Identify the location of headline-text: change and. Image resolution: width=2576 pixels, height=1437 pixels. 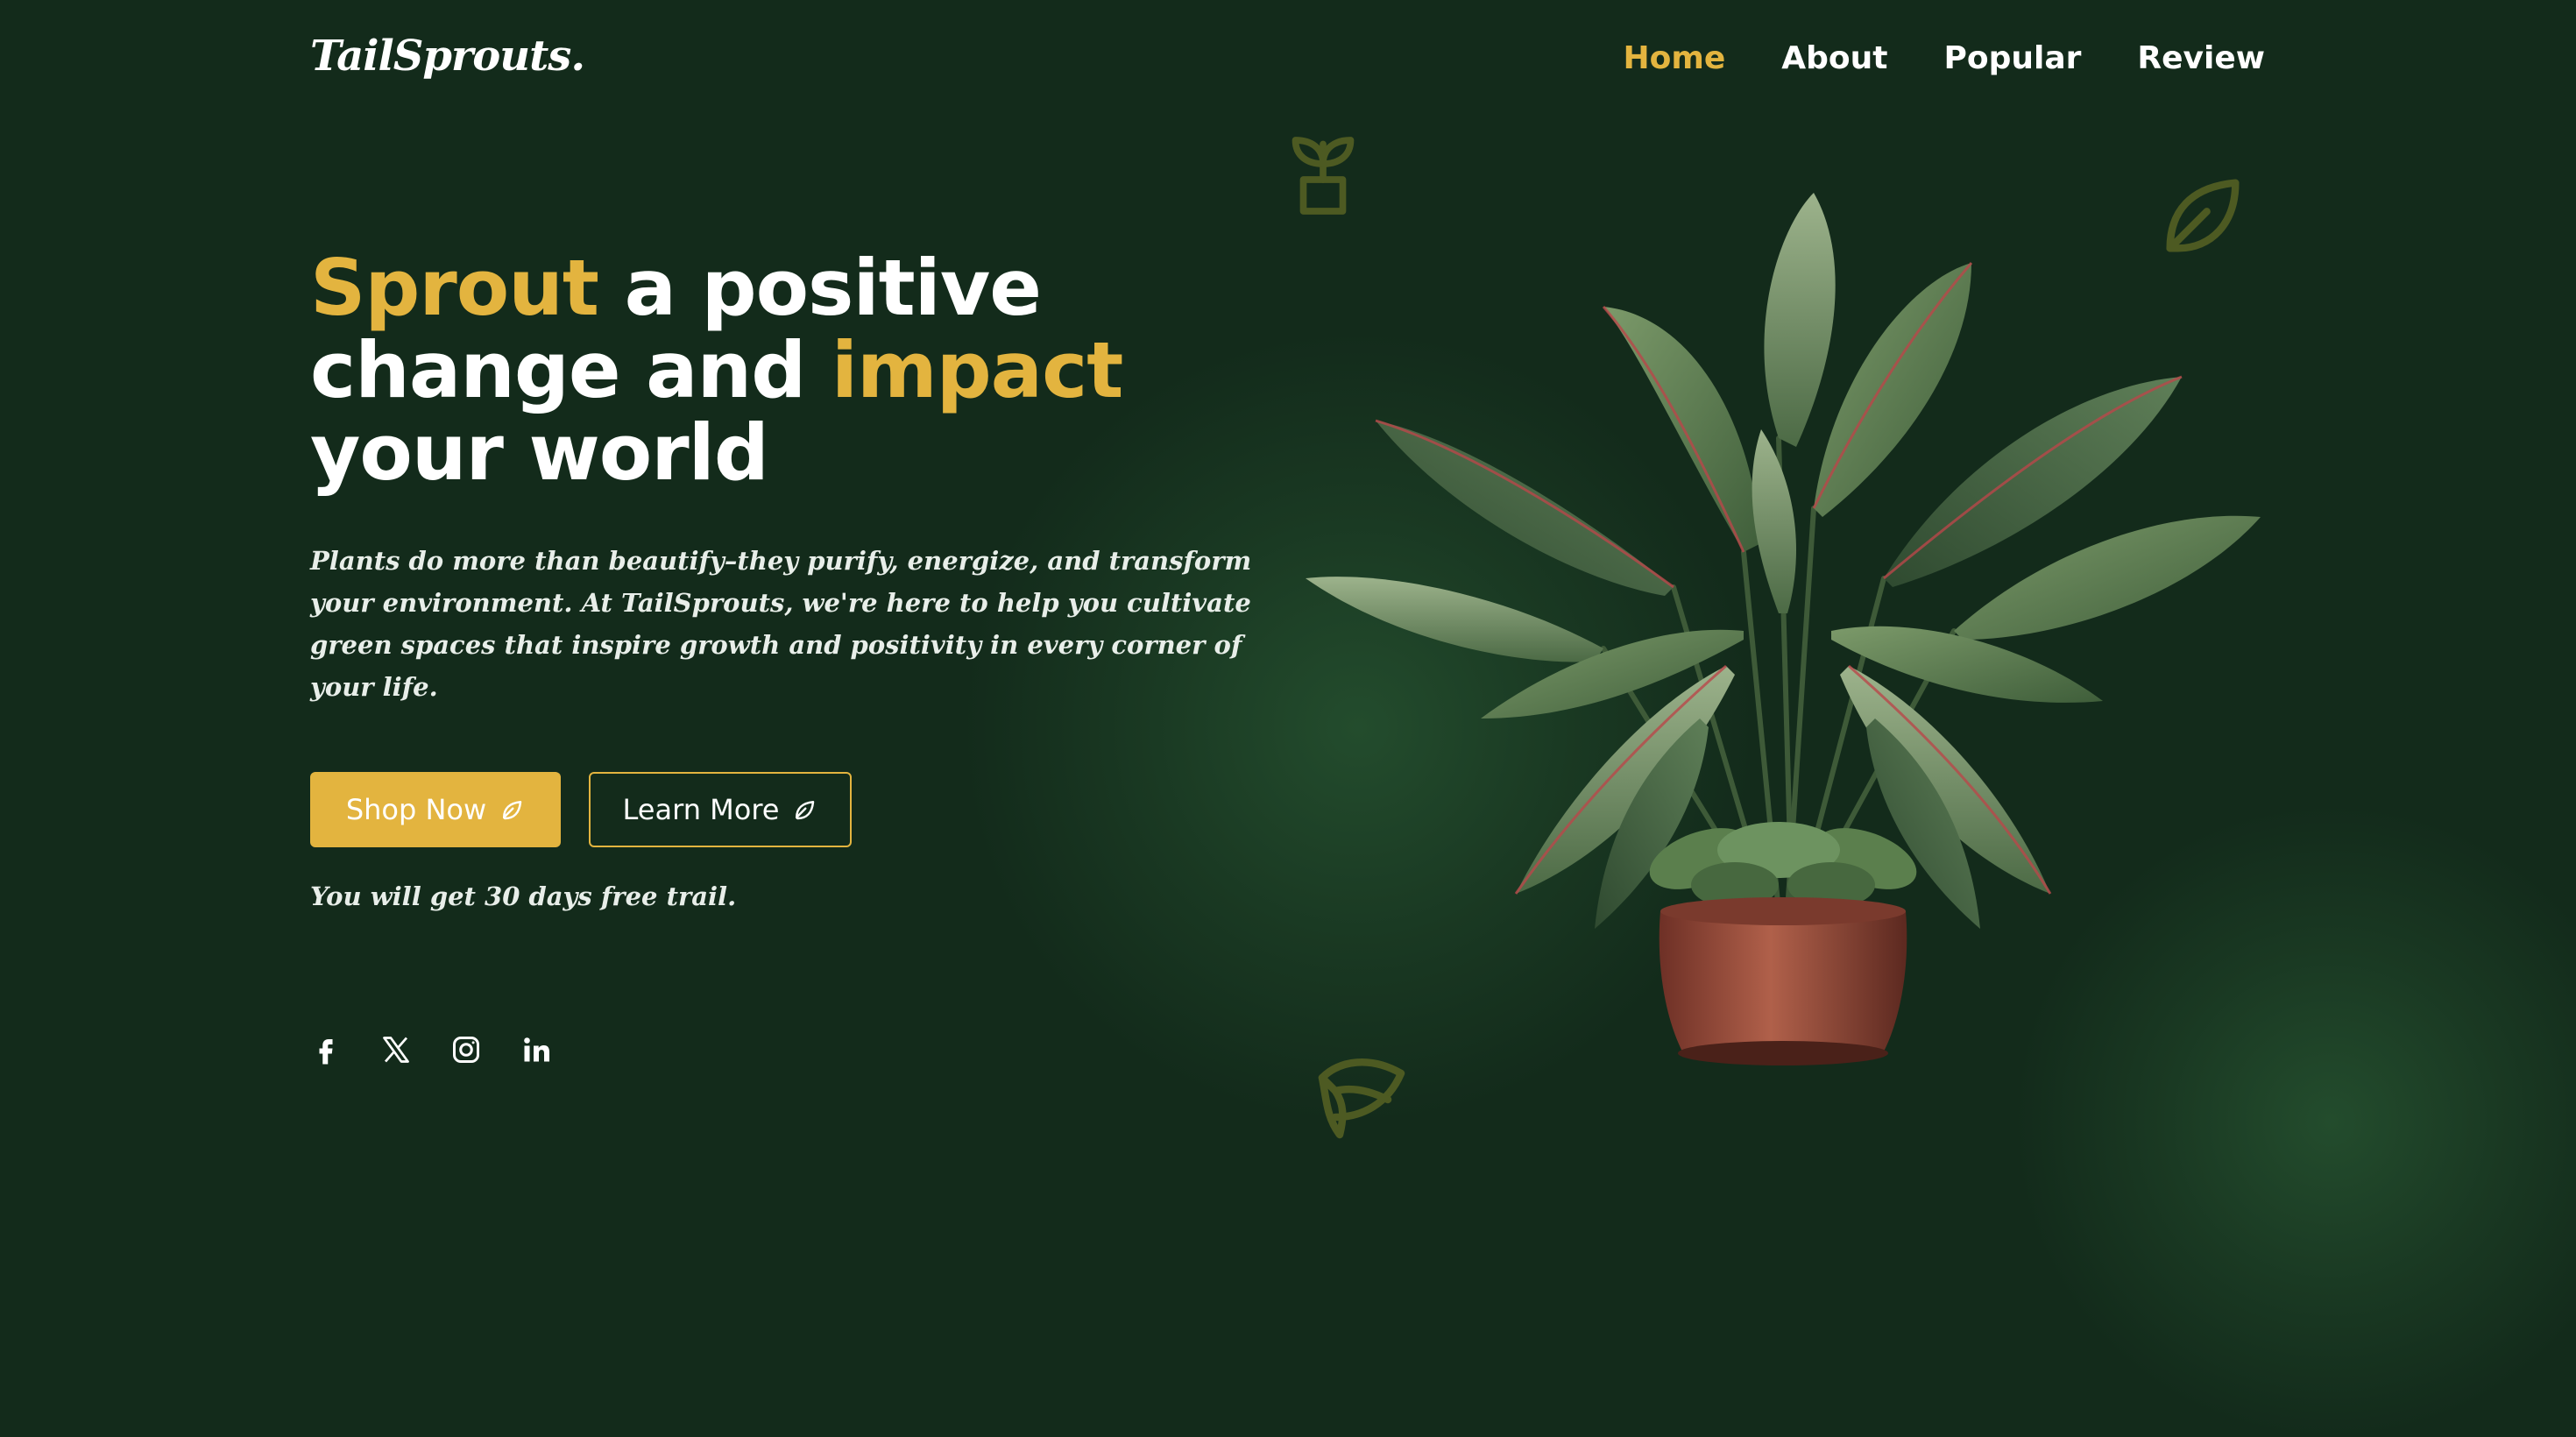
(571, 370).